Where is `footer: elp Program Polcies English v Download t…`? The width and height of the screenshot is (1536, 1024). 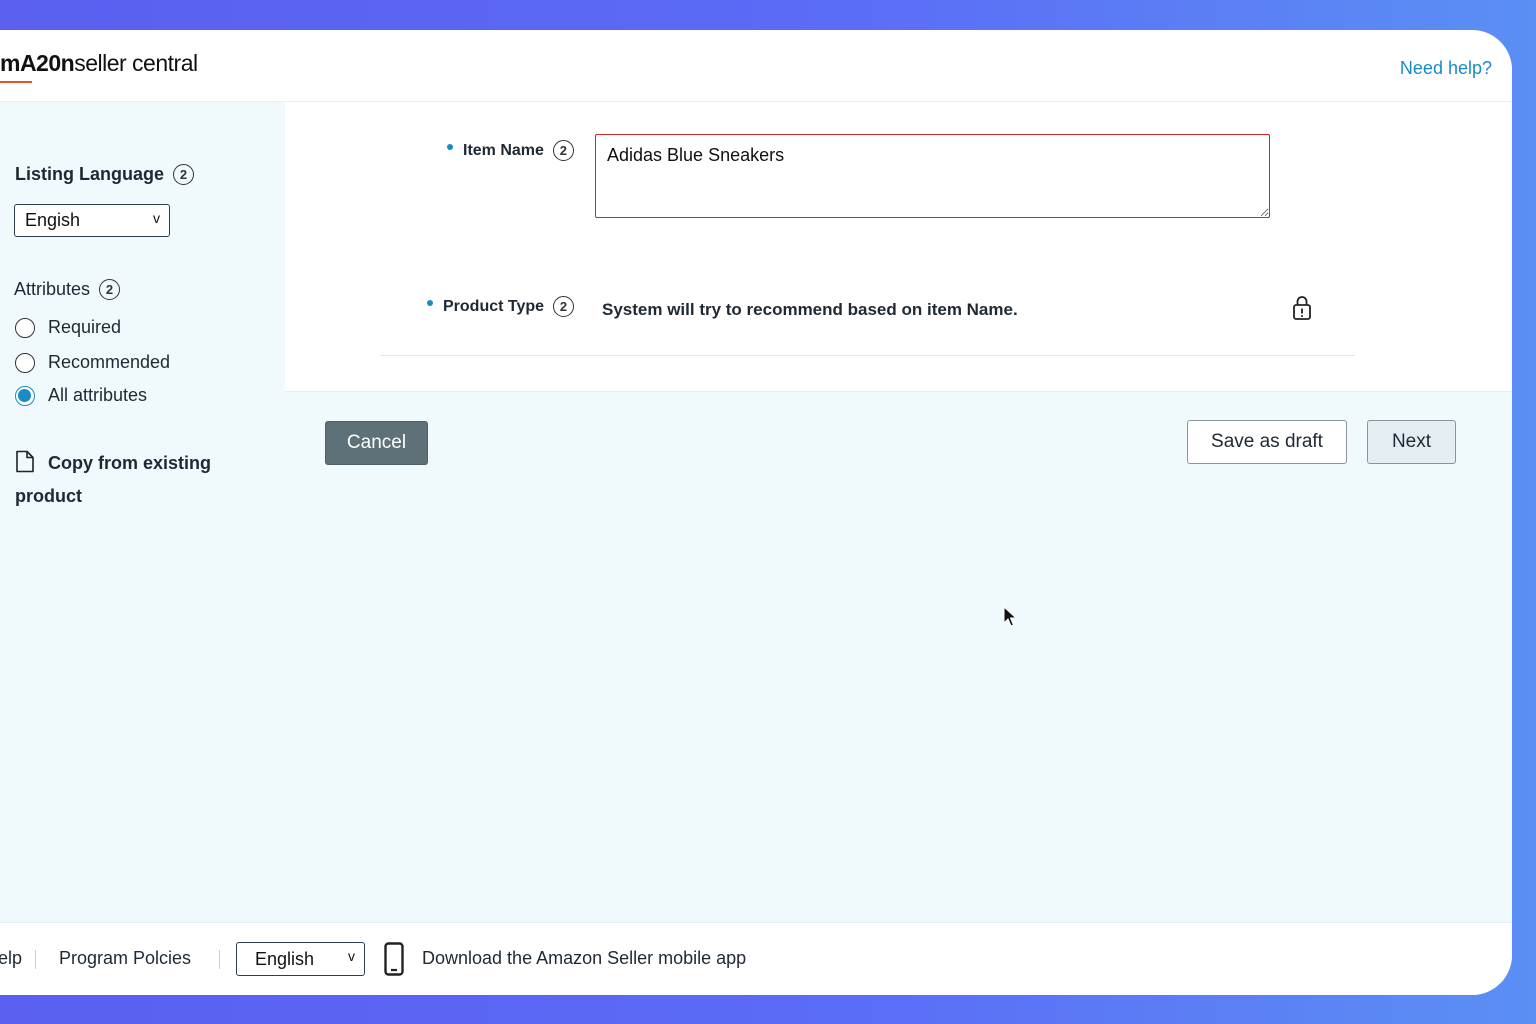
footer: elp Program Polcies English v Download t… is located at coordinates (756, 958).